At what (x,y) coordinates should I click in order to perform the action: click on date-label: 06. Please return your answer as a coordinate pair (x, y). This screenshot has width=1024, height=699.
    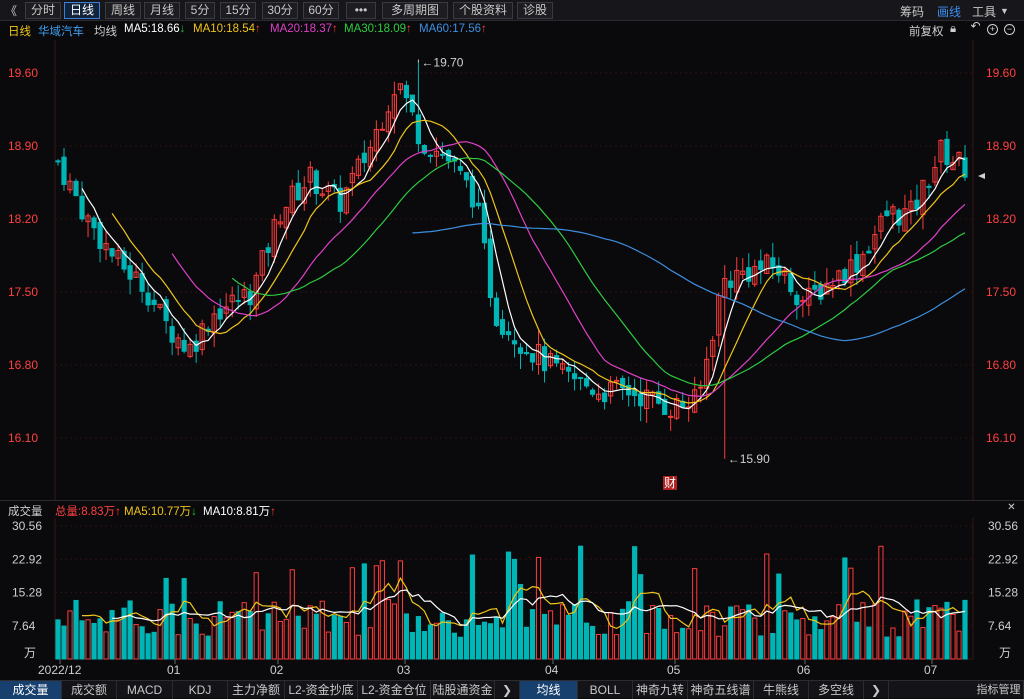
    Looking at the image, I should click on (804, 670).